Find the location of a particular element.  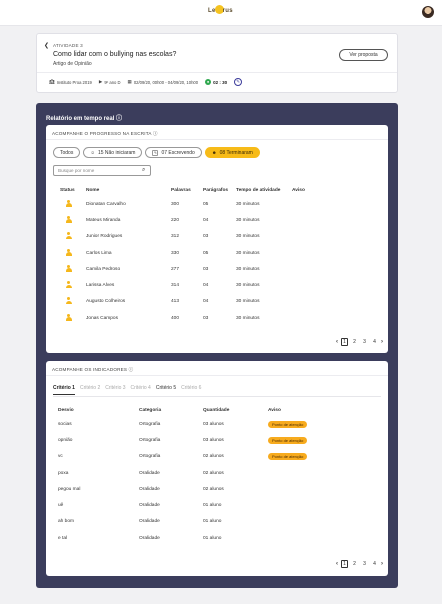

column-header: Desvio is located at coordinates (92, 410).